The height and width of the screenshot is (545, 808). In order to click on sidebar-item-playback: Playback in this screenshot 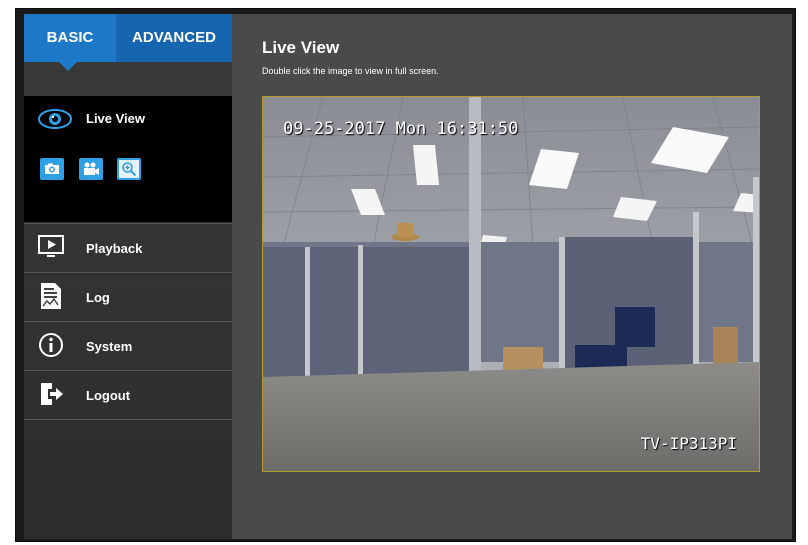, I will do `click(128, 248)`.